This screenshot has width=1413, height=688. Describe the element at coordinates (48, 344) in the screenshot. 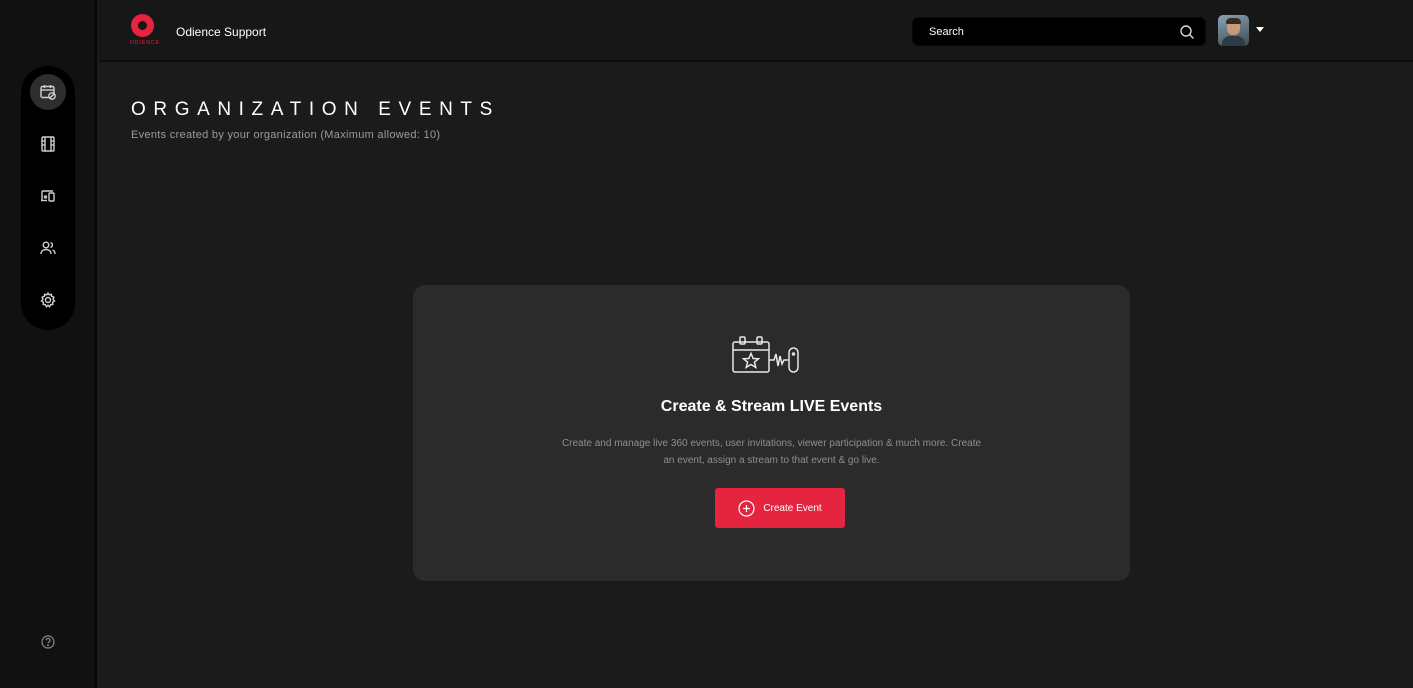

I see `left-nav-rail` at that location.